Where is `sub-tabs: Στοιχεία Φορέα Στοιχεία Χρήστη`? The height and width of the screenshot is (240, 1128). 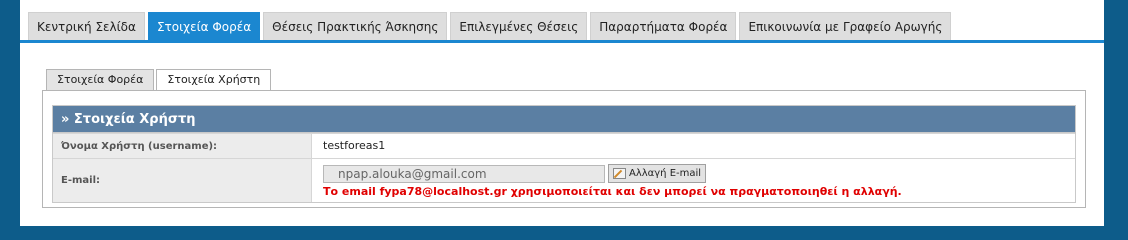
sub-tabs: Στοιχεία Φορέα Στοιχεία Χρήστη is located at coordinates (159, 80).